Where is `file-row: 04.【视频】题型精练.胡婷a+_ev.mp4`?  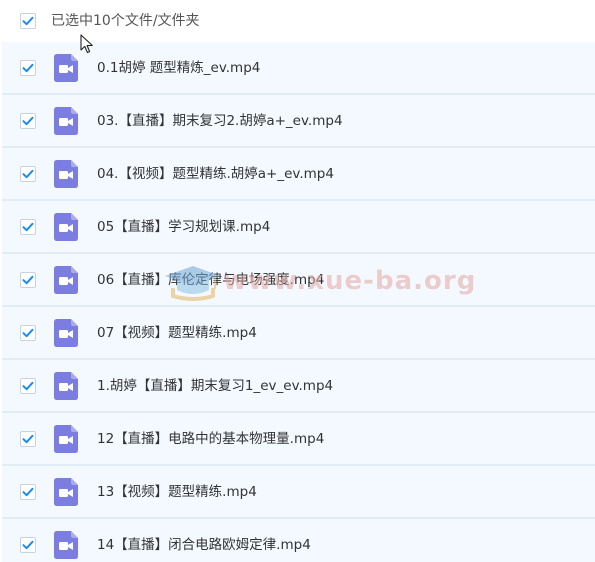 file-row: 04.【视频】题型精练.胡婷a+_ev.mp4 is located at coordinates (298, 174).